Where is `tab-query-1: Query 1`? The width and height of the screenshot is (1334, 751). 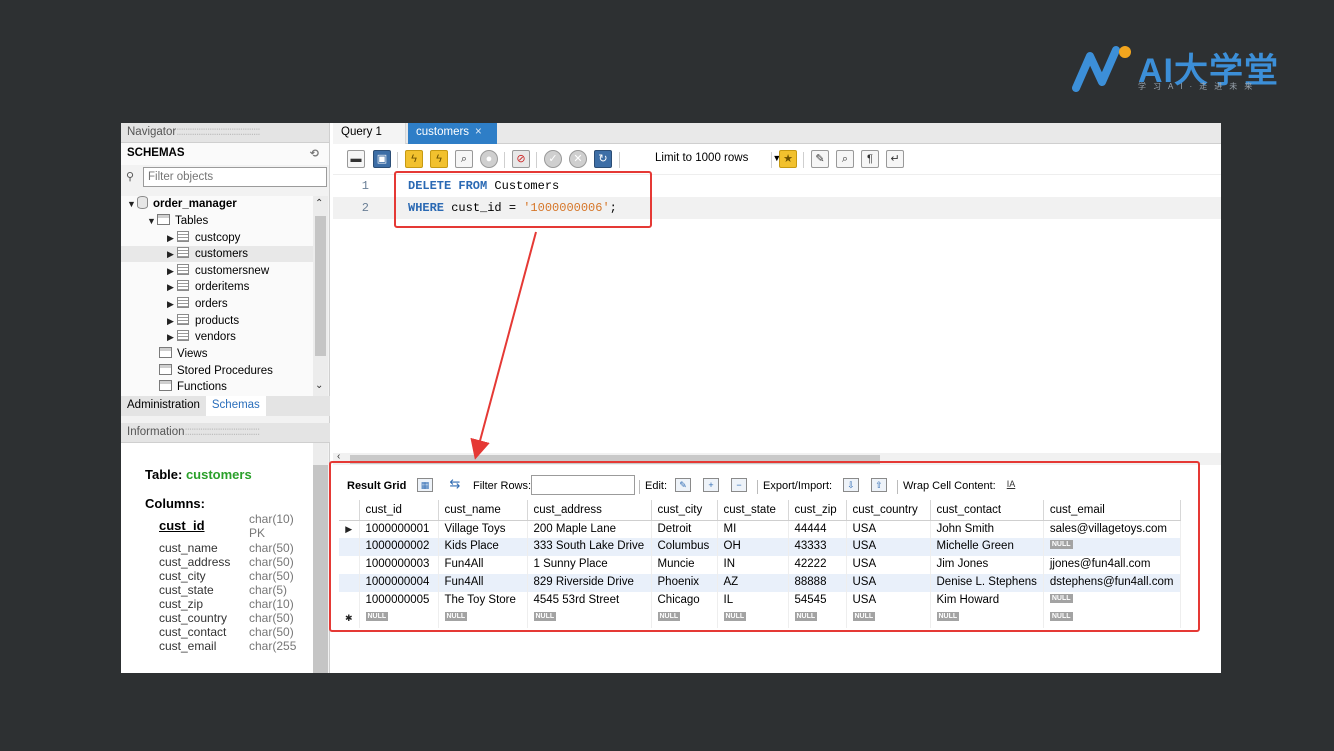 tab-query-1: Query 1 is located at coordinates (369, 133).